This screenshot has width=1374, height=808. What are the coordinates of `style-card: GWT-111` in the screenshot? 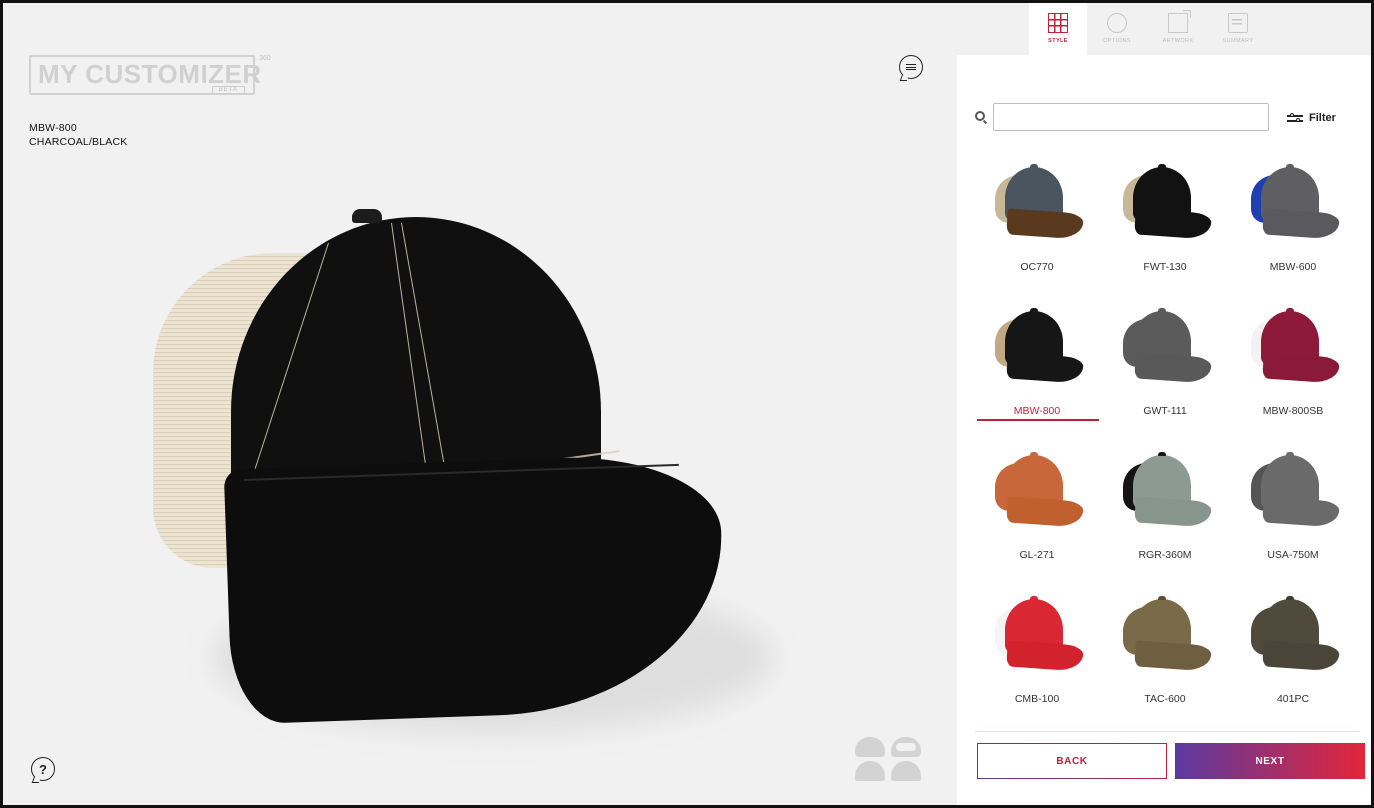 It's located at (1165, 367).